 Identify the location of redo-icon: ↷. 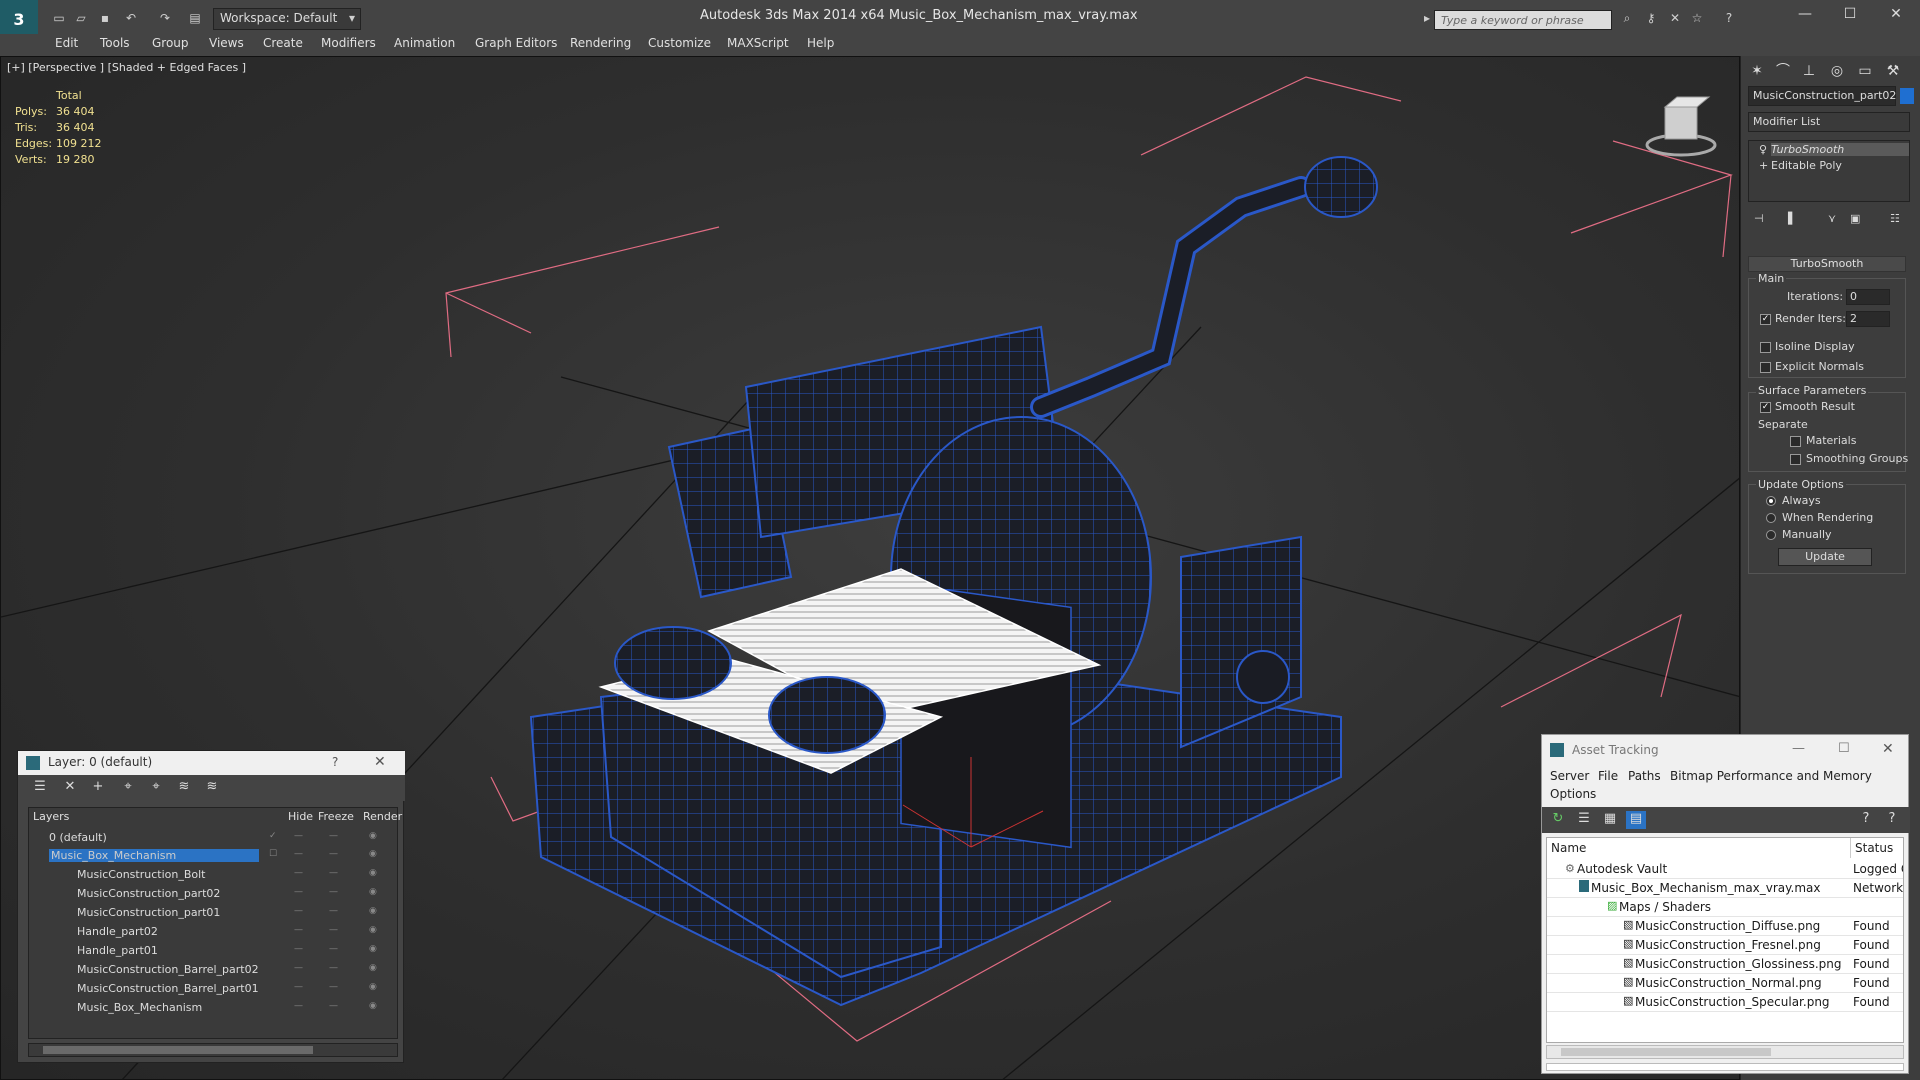
(165, 18).